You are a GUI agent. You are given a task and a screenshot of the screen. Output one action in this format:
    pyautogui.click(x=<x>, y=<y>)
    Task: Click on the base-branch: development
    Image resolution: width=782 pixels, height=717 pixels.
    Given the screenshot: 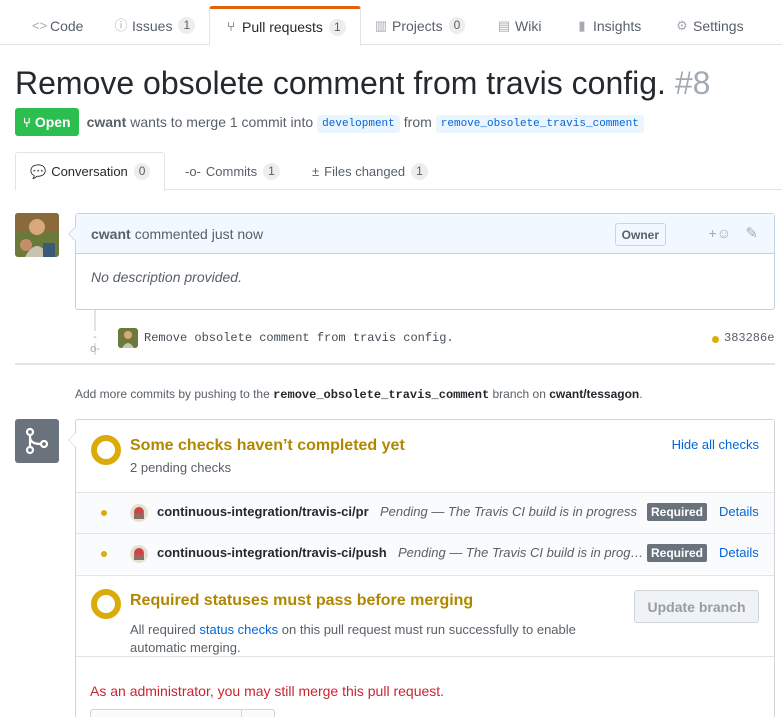 What is the action you would take?
    pyautogui.click(x=358, y=124)
    